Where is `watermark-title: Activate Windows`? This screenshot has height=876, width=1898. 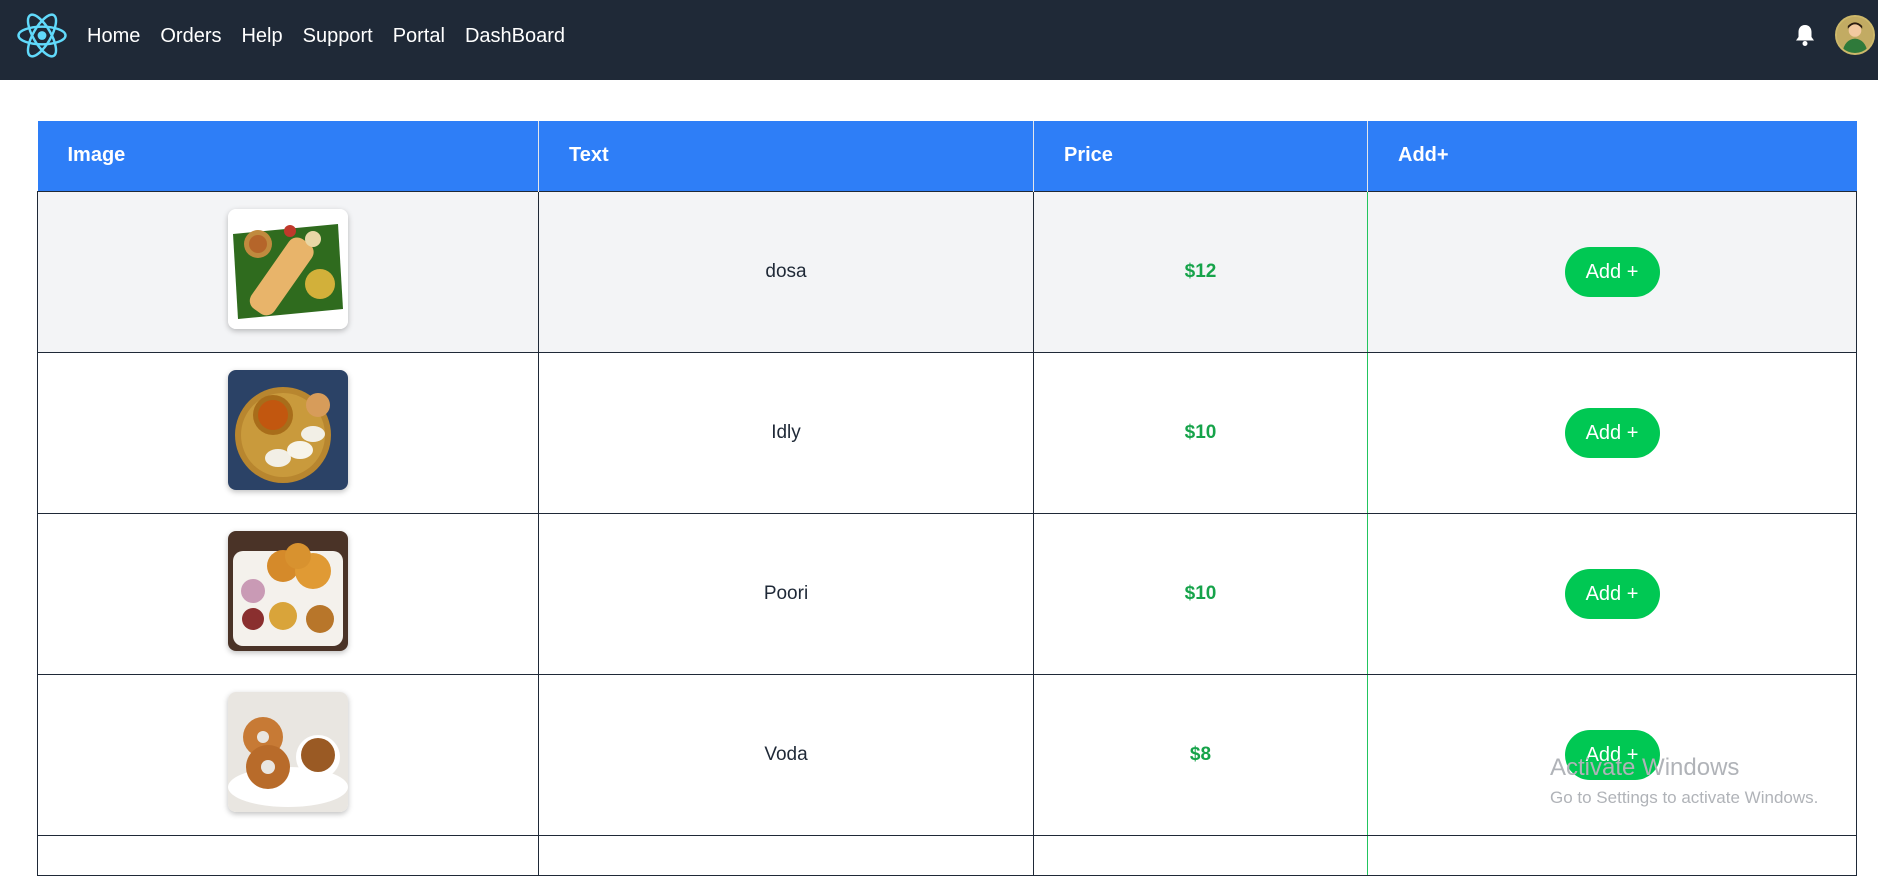
watermark-title: Activate Windows is located at coordinates (1645, 767).